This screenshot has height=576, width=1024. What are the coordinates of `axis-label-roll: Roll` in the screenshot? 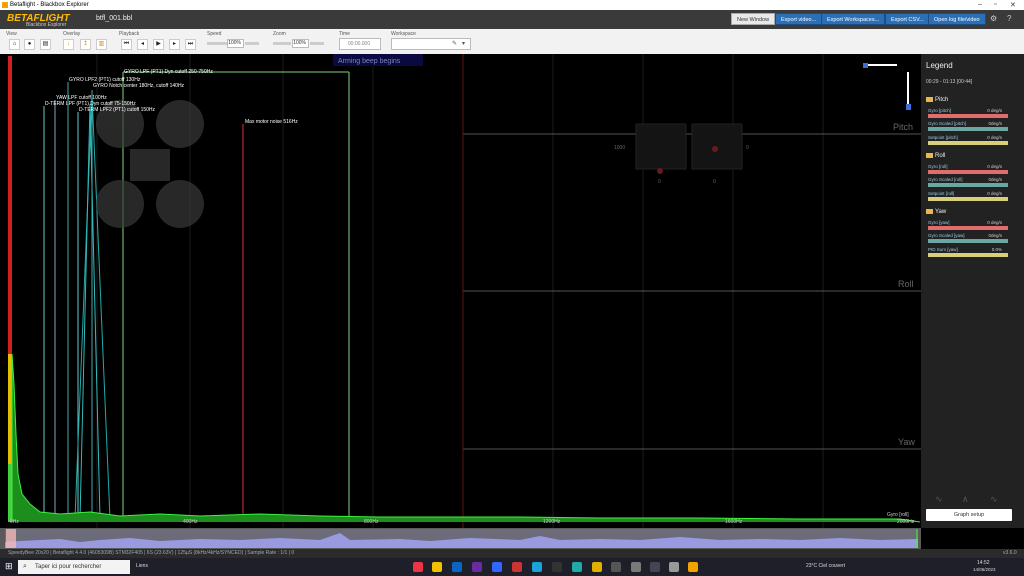 It's located at (906, 284).